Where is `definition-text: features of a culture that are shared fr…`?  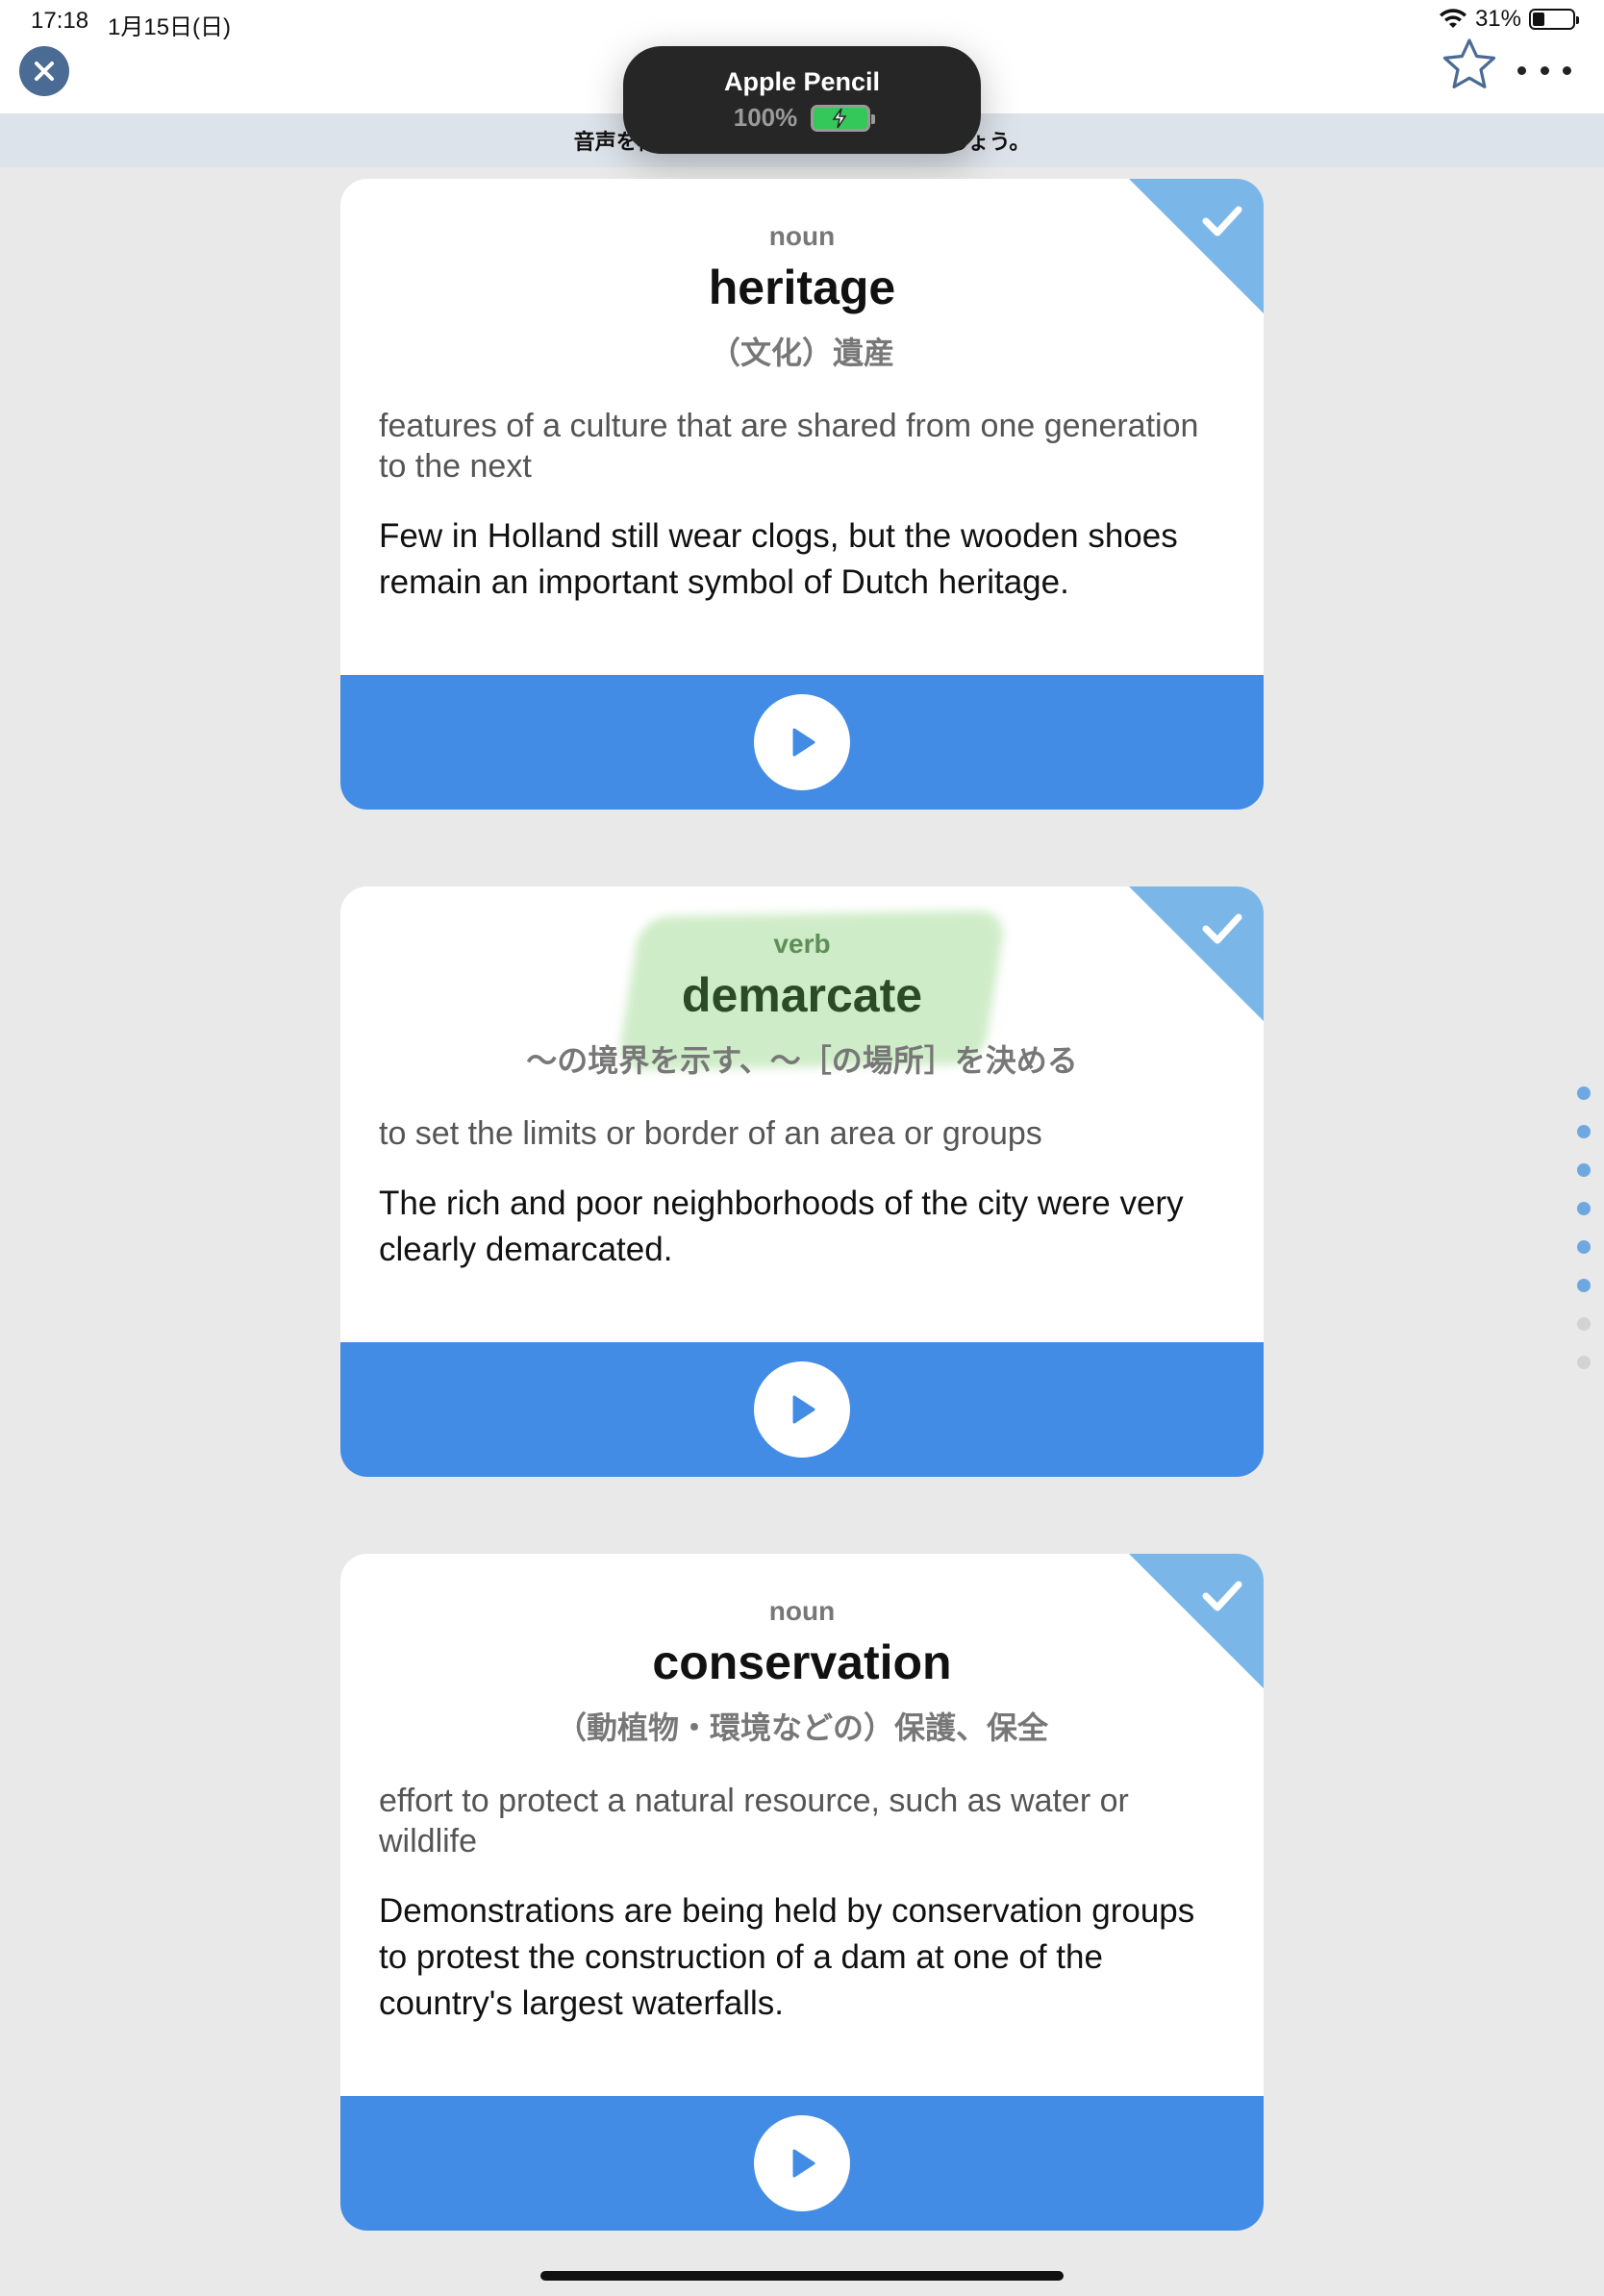
definition-text: features of a culture that are shared fr… is located at coordinates (789, 446).